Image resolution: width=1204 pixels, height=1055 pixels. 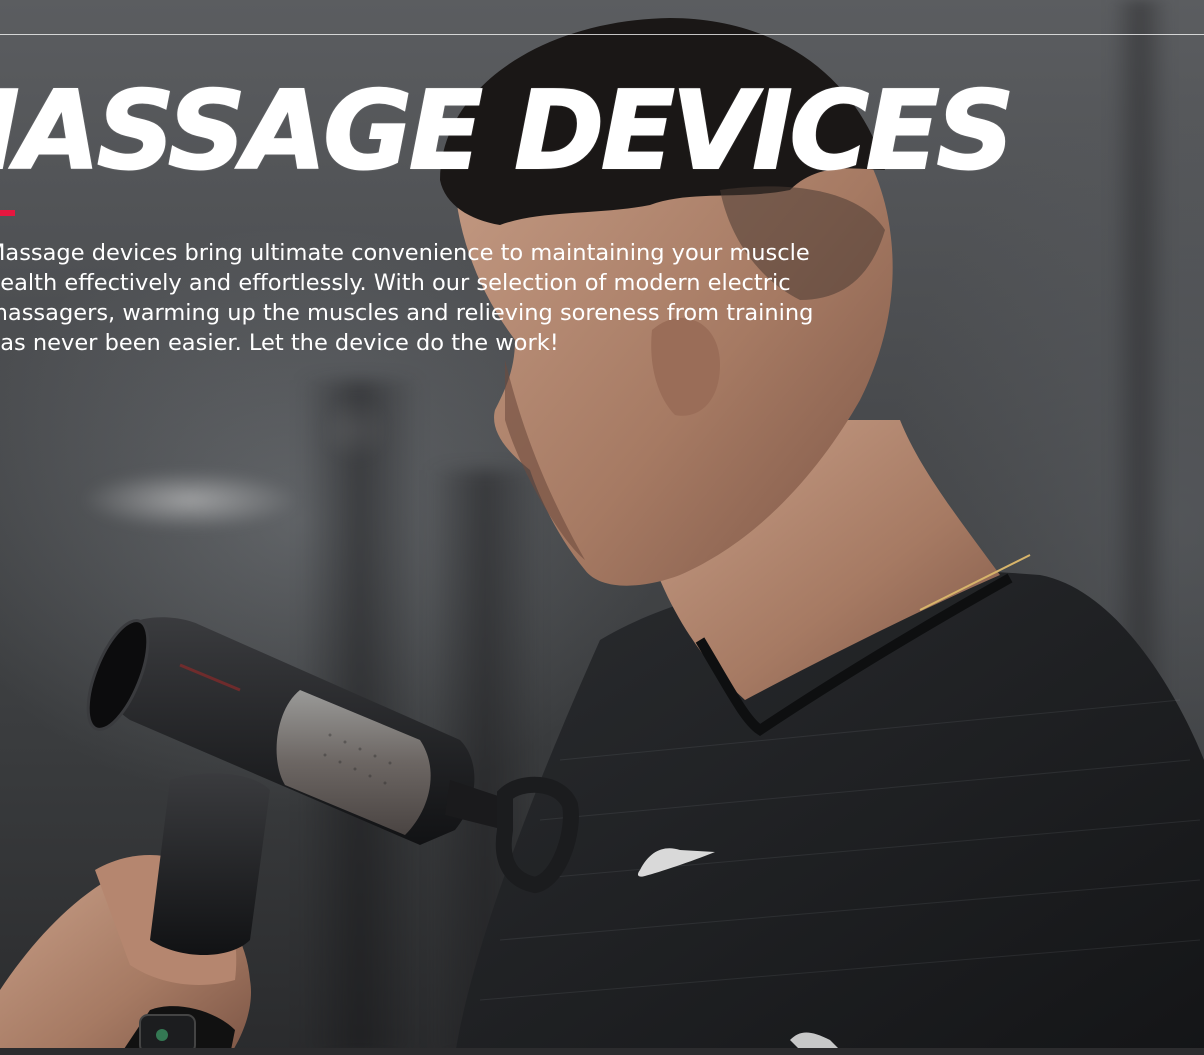 I want to click on bottom-bar, so click(x=602, y=1051).